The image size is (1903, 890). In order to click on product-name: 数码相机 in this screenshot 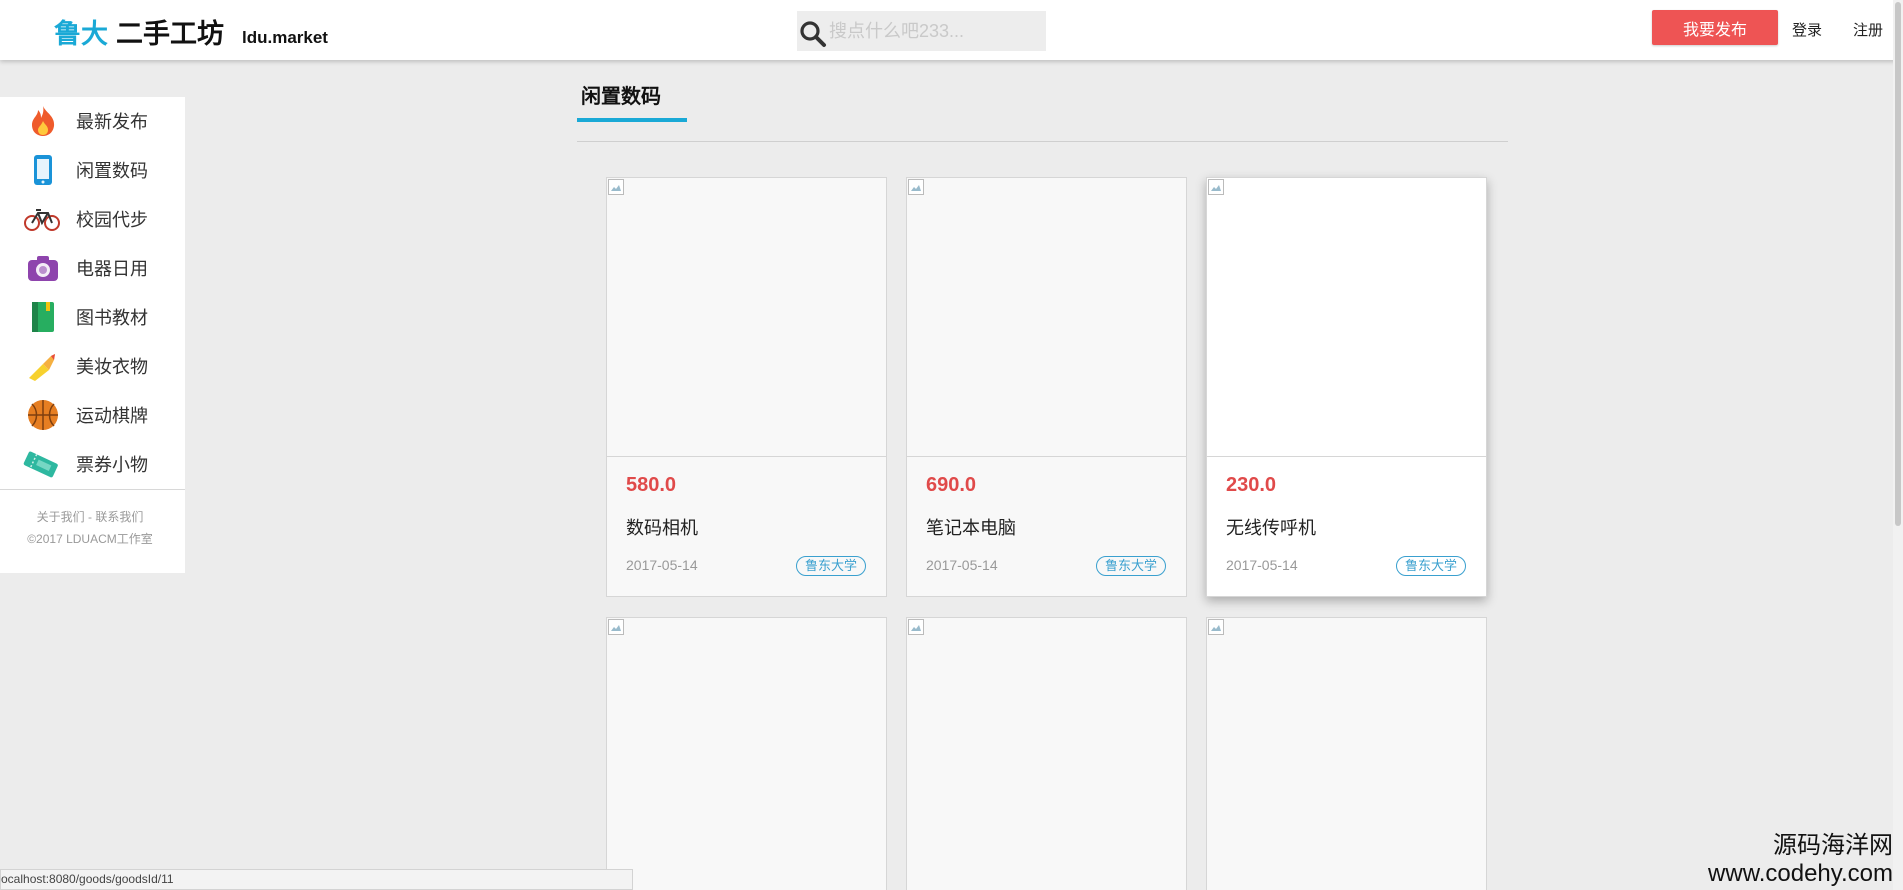, I will do `click(662, 527)`.